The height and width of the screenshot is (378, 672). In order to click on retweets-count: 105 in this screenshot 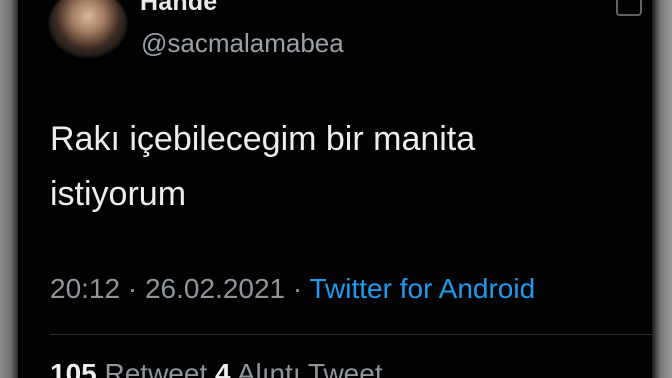, I will do `click(73, 368)`.